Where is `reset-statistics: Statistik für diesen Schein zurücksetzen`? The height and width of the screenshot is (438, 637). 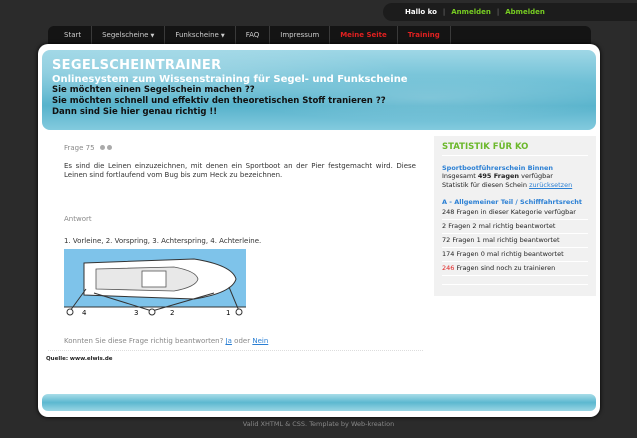
reset-statistics: Statistik für diesen Schein zurücksetzen is located at coordinates (515, 185).